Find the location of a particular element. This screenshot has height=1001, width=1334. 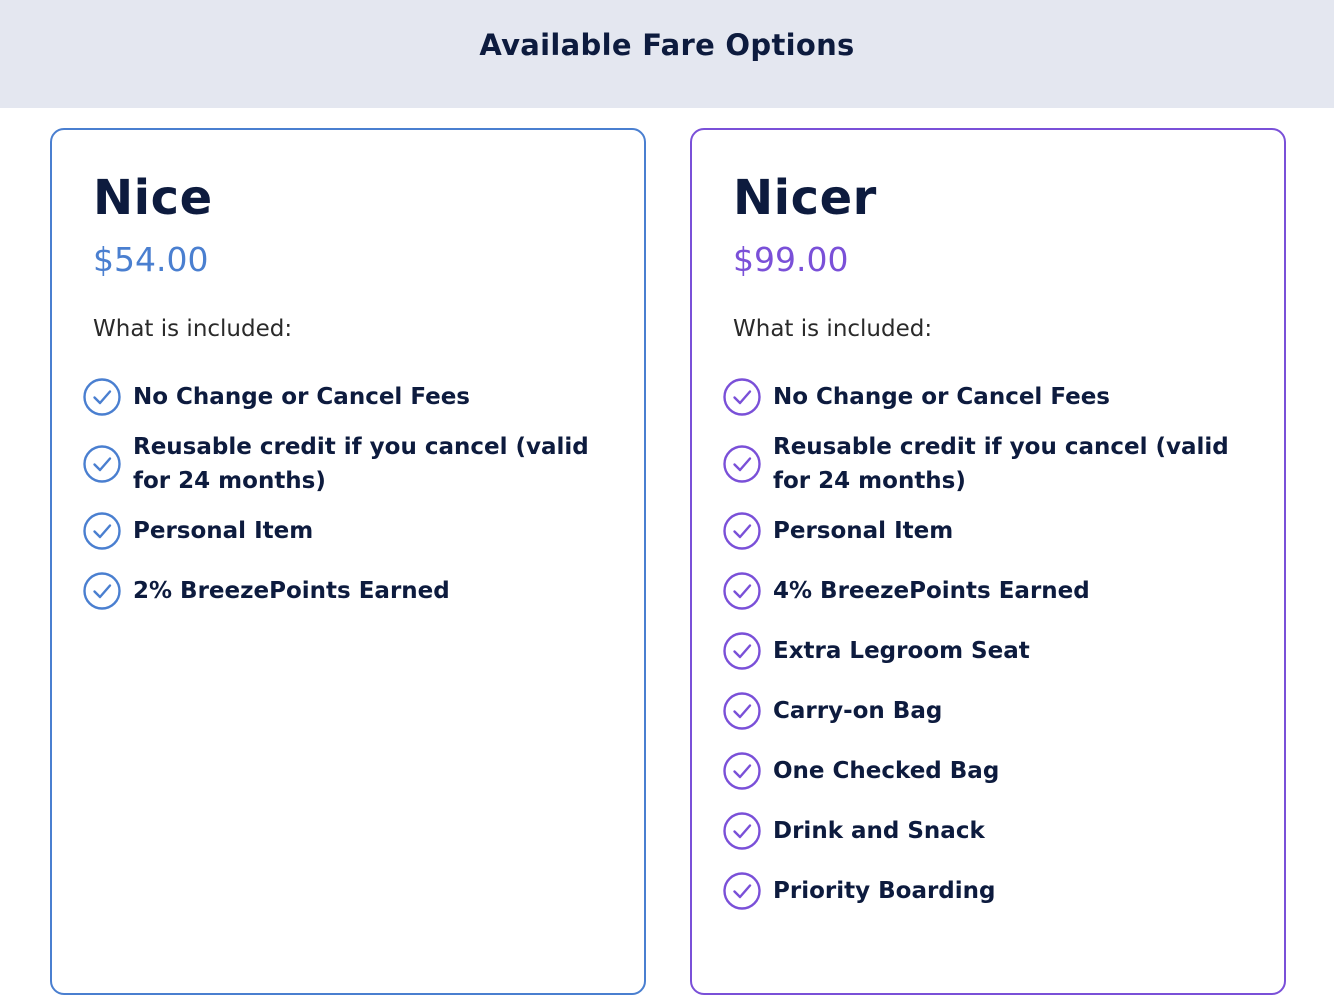

feature-text: Extra Legroom Seat is located at coordinates (901, 651).